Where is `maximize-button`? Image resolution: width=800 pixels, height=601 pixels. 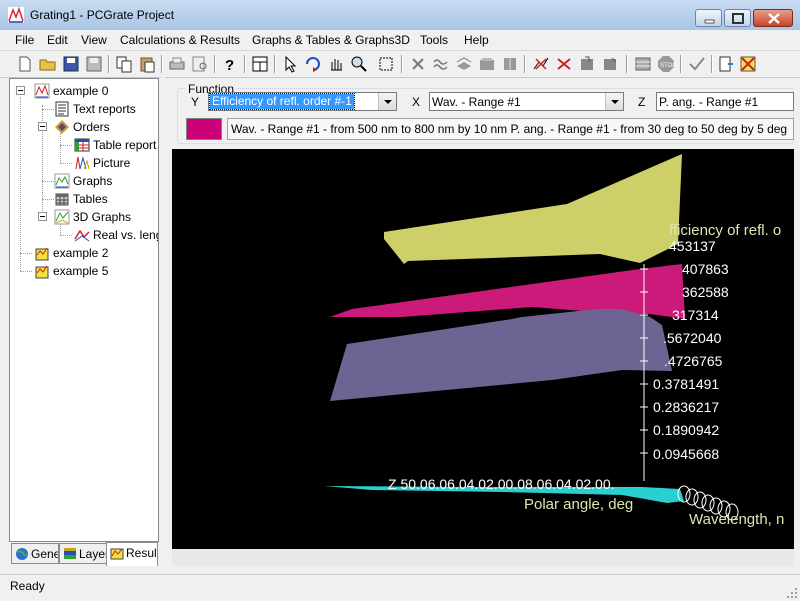 maximize-button is located at coordinates (737, 18).